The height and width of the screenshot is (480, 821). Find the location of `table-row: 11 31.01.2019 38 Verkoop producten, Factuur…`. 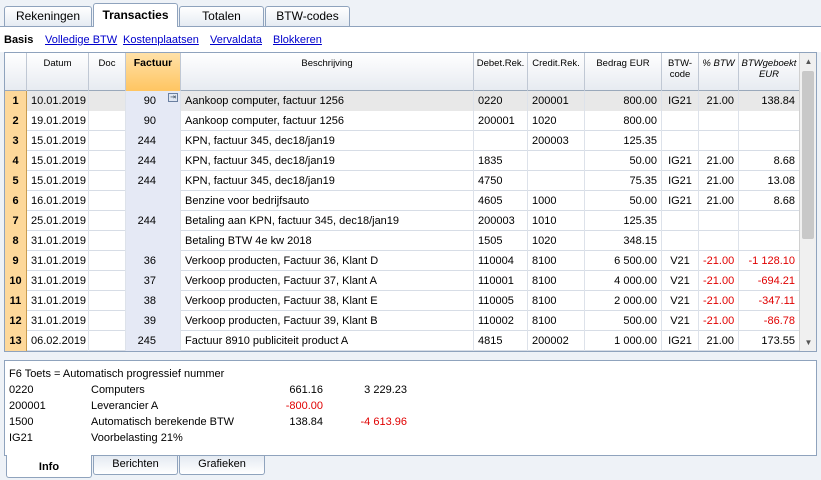

table-row: 11 31.01.2019 38 Verkoop producten, Factuur… is located at coordinates (402, 301).